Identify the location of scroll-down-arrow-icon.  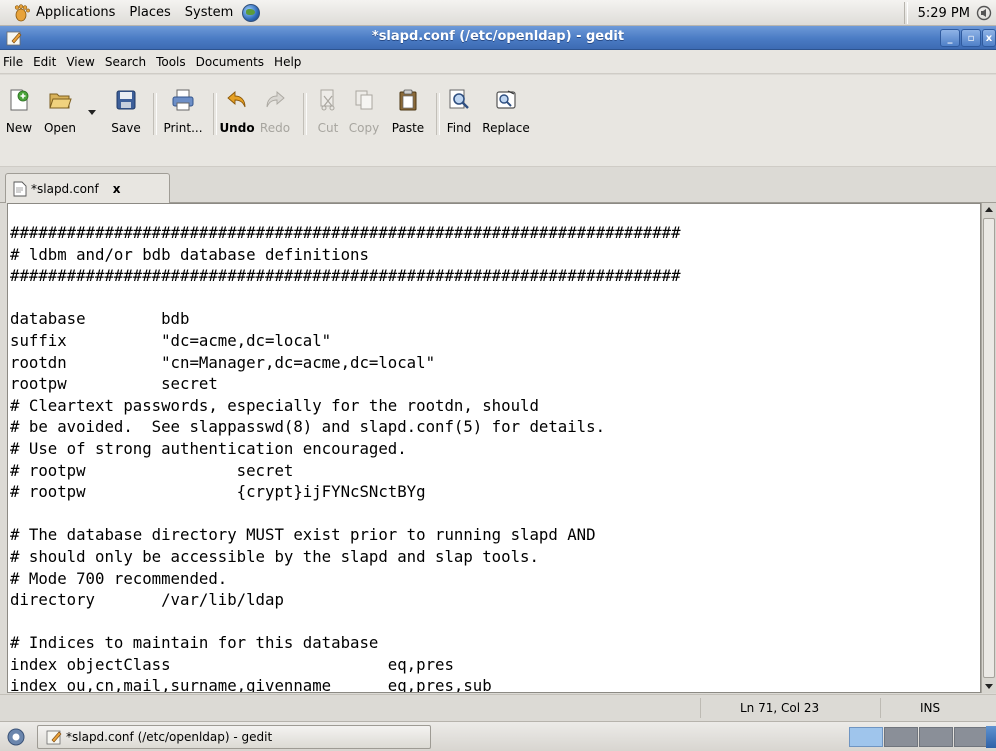
(989, 686).